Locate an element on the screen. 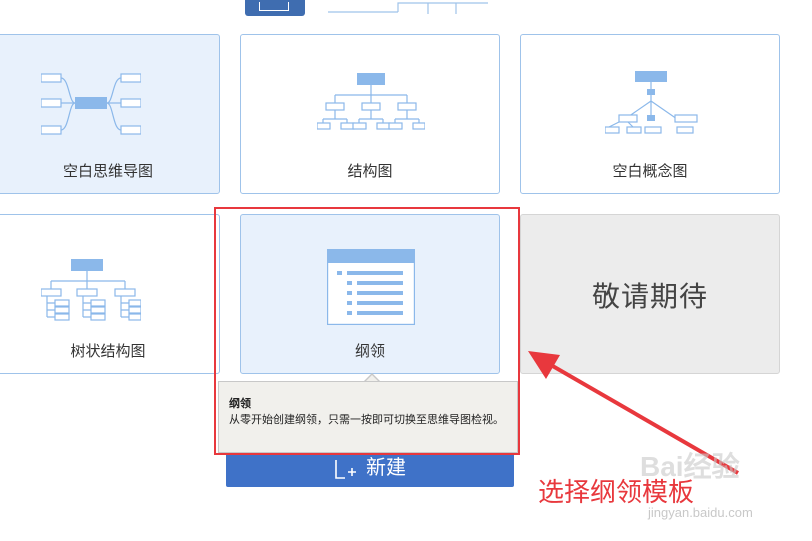 Image resolution: width=812 pixels, height=541 pixels. template-label: 结构图 is located at coordinates (370, 171).